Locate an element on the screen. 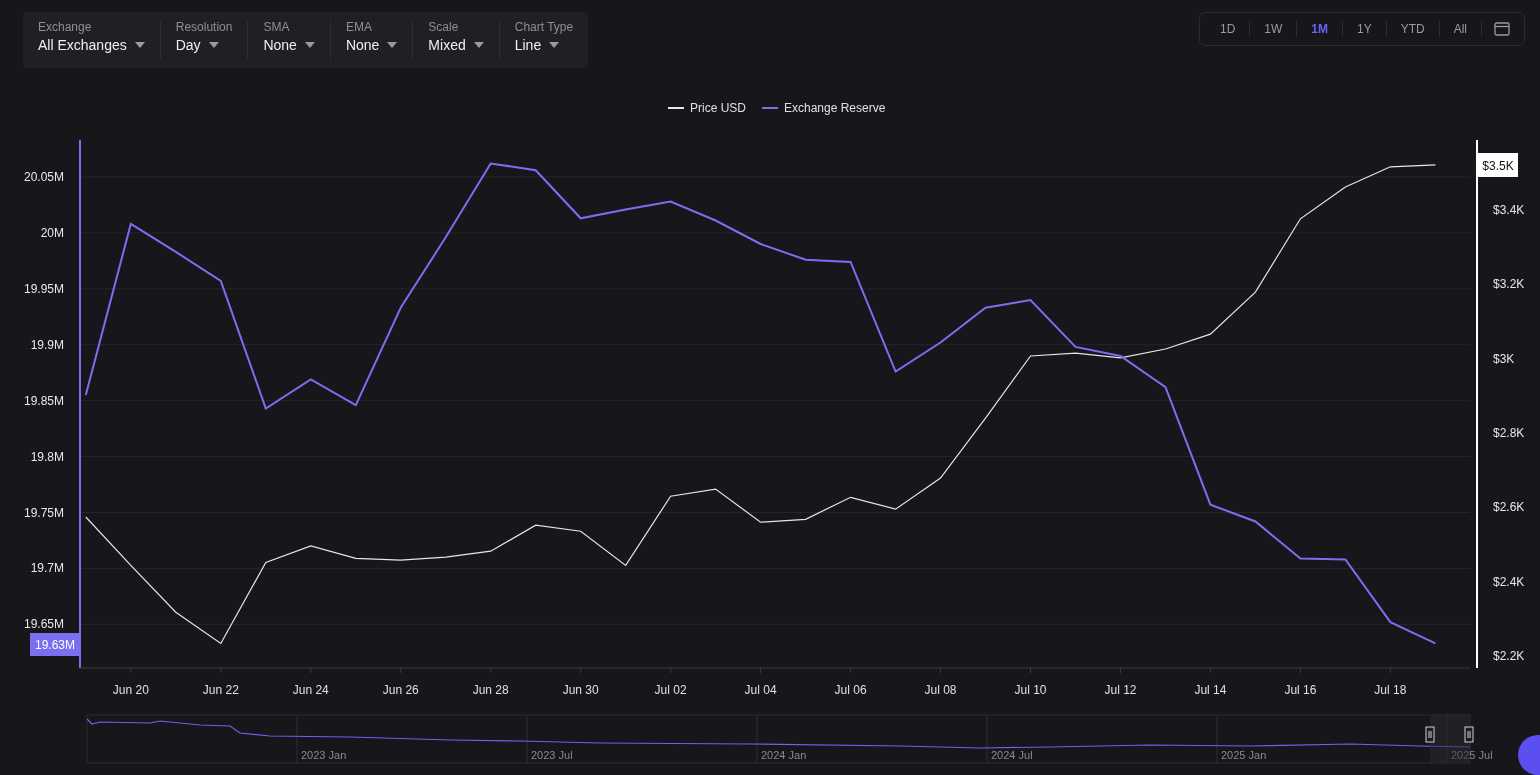  axis-label: 19.9M is located at coordinates (47, 344).